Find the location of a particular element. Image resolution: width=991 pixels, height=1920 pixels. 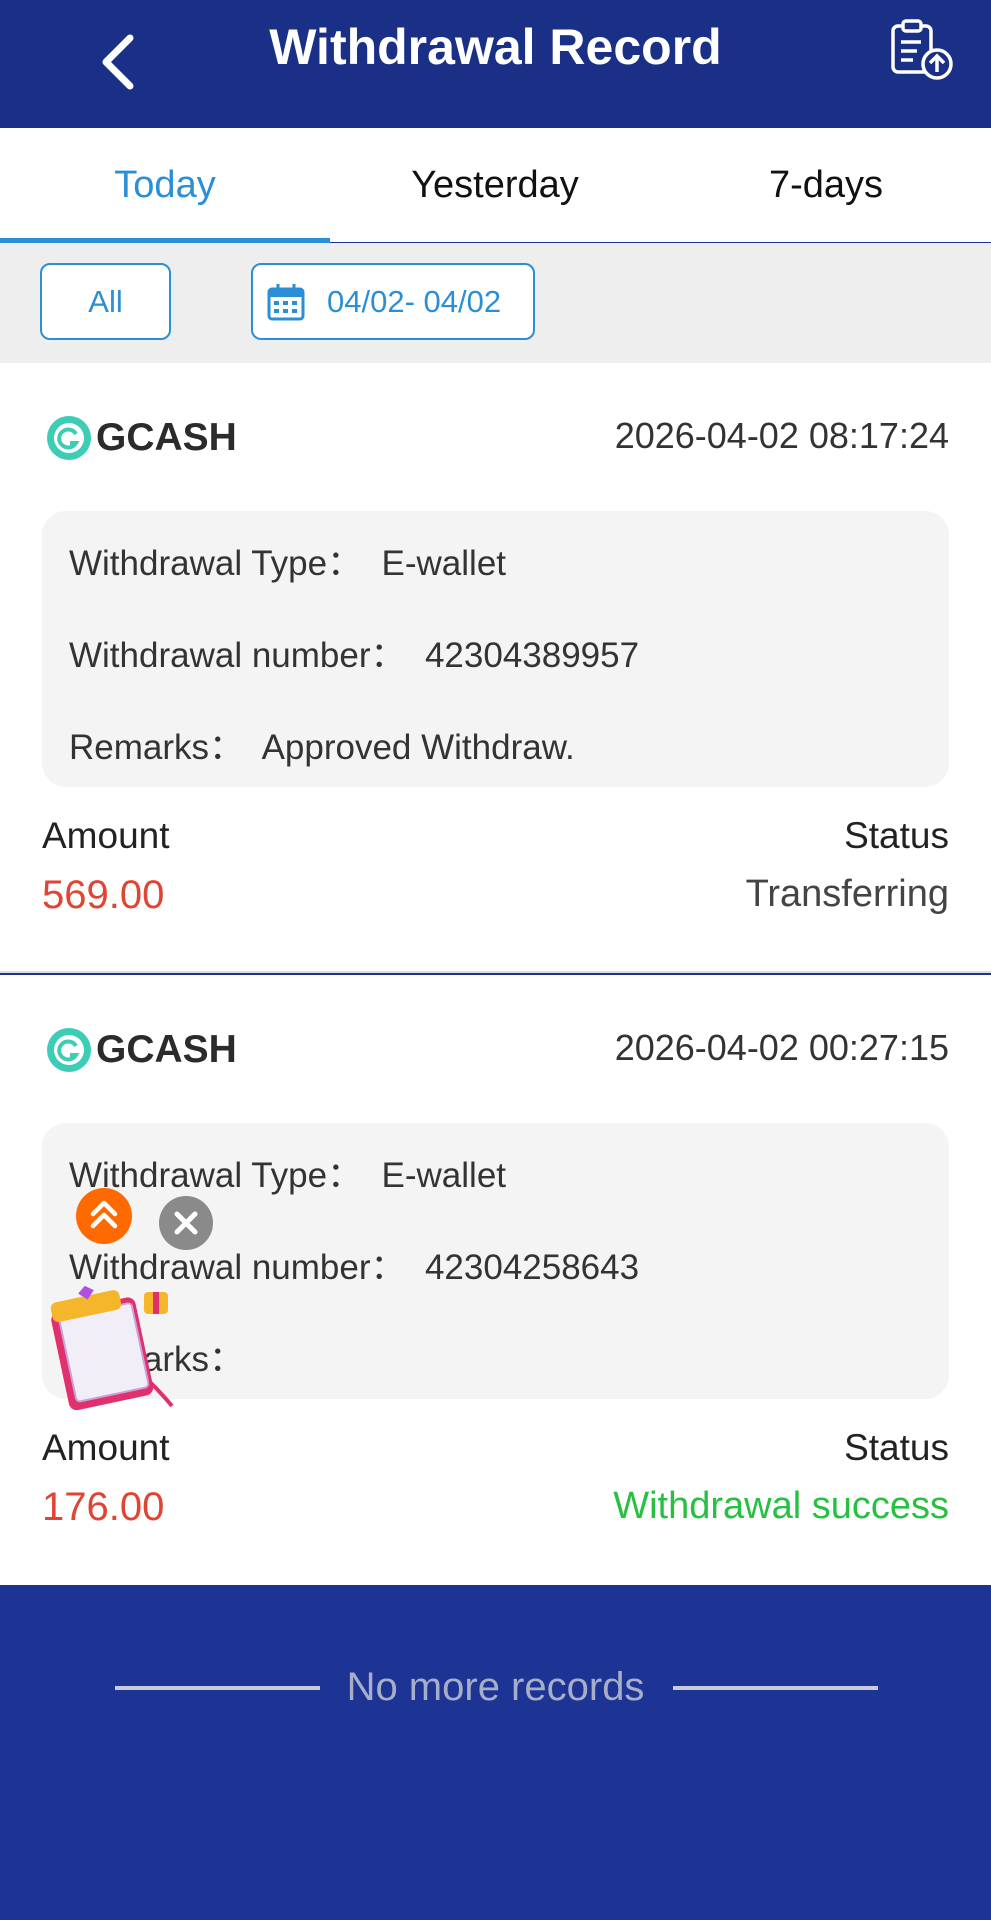

clipboard-upload-icon is located at coordinates (922, 49).